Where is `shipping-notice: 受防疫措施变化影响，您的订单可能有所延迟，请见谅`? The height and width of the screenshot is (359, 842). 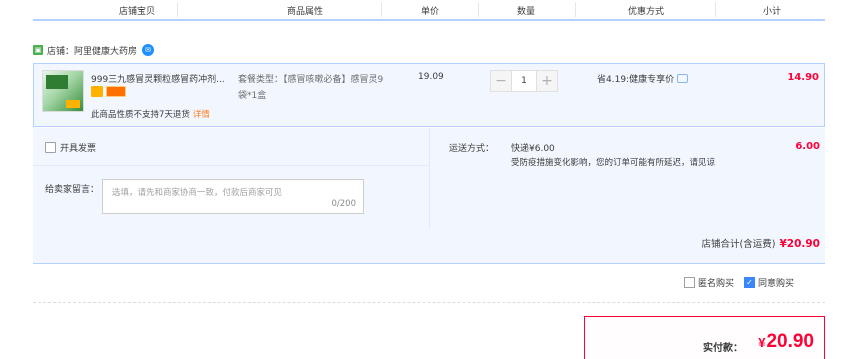
shipping-notice: 受防疫措施变化影响，您的订单可能有所延迟，请见谅 is located at coordinates (613, 163).